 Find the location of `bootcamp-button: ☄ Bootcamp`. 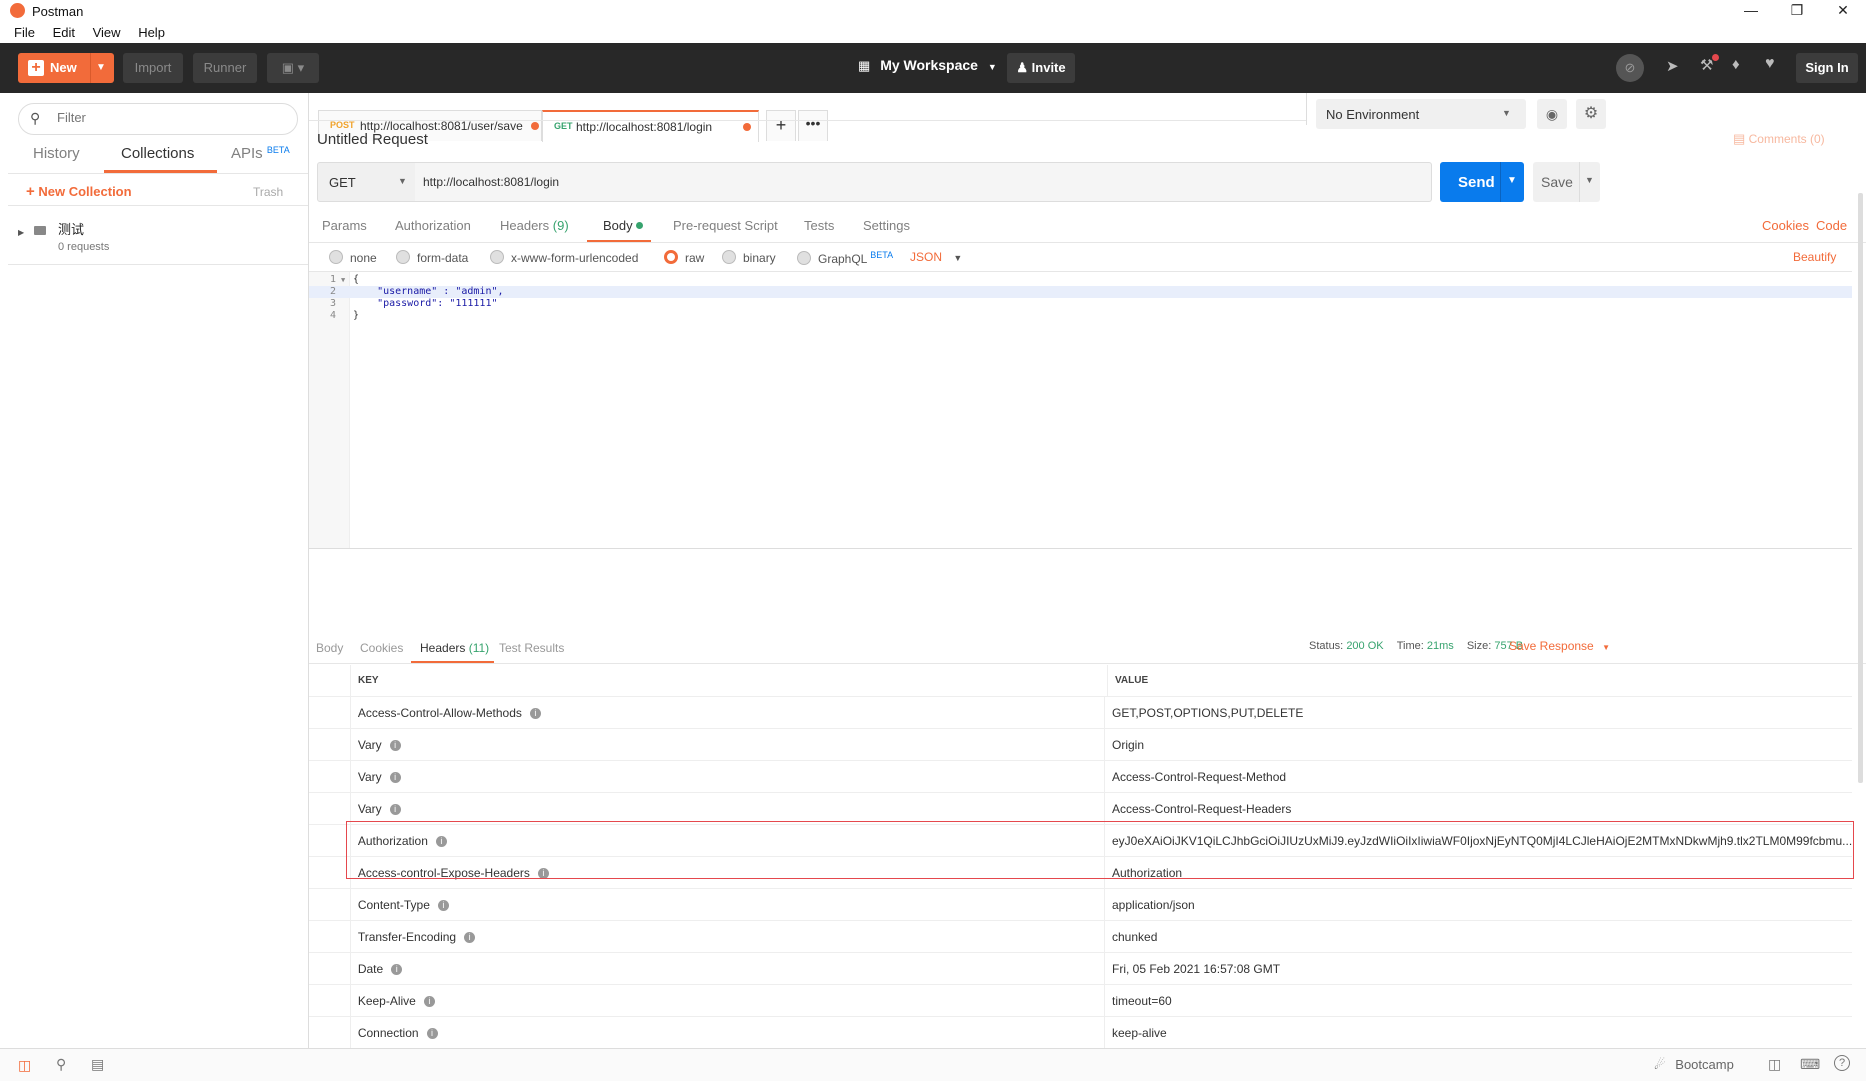

bootcamp-button: ☄ Bootcamp is located at coordinates (1694, 1065).